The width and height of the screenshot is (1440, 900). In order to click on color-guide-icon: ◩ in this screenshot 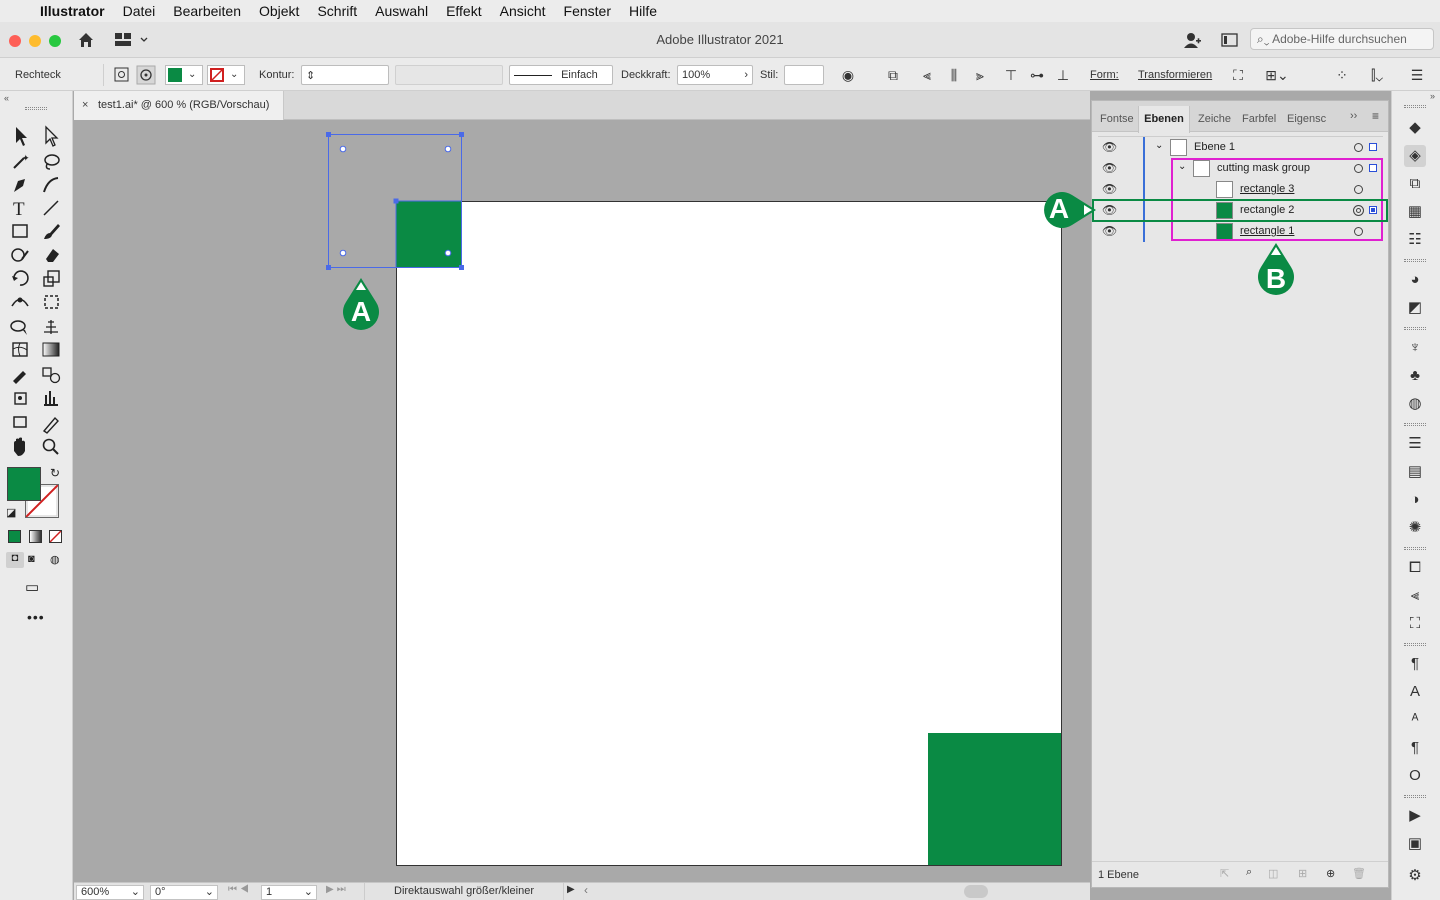, I will do `click(1415, 308)`.